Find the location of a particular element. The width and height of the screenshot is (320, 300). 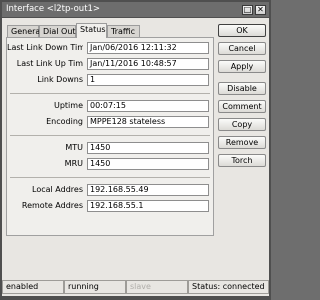

title-bar: Interface <l2tp-out1> □ ✕ is located at coordinates (135, 9).